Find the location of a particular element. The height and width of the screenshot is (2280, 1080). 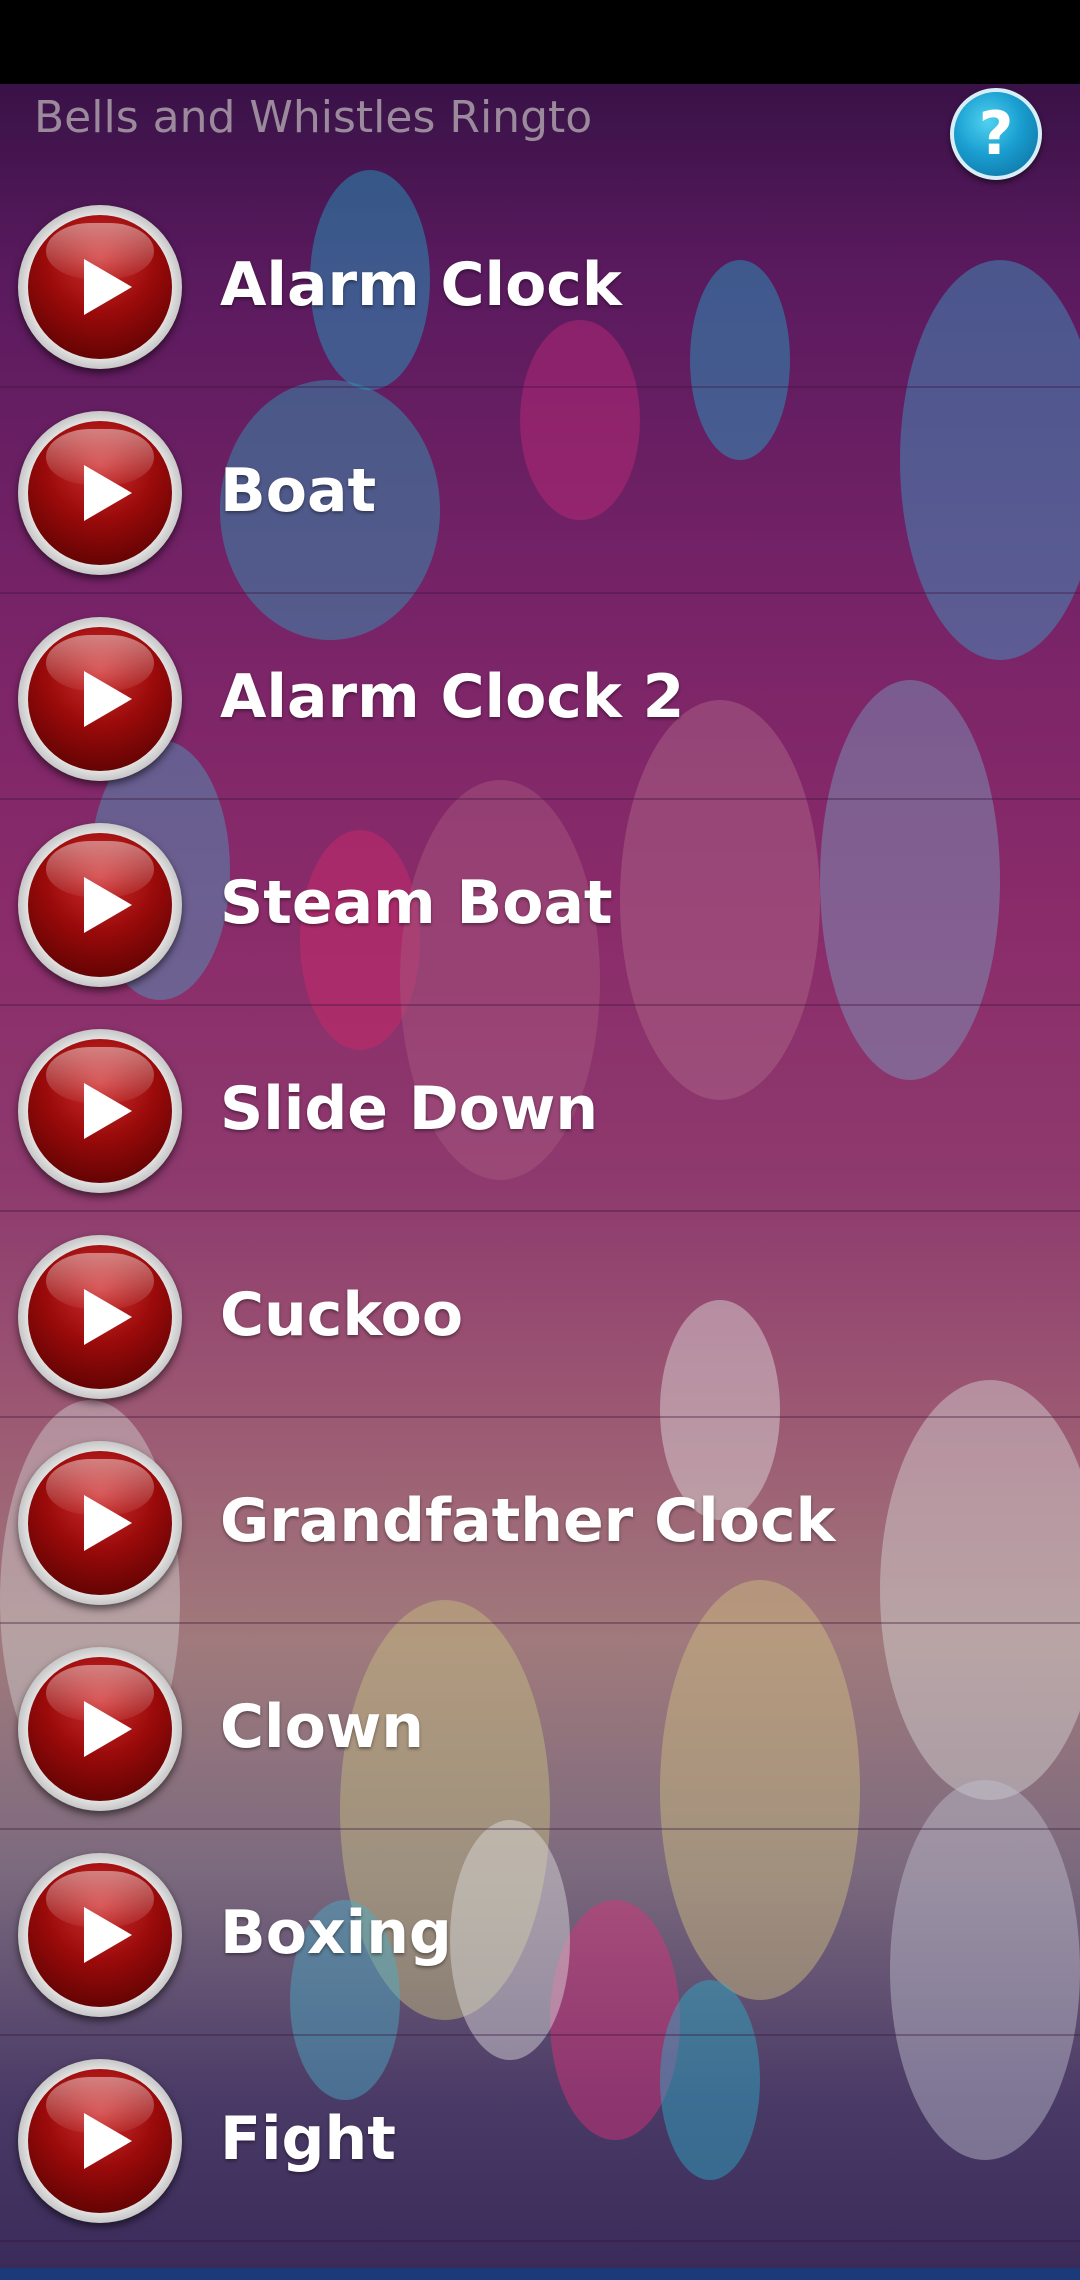

help-button: ? is located at coordinates (996, 134).